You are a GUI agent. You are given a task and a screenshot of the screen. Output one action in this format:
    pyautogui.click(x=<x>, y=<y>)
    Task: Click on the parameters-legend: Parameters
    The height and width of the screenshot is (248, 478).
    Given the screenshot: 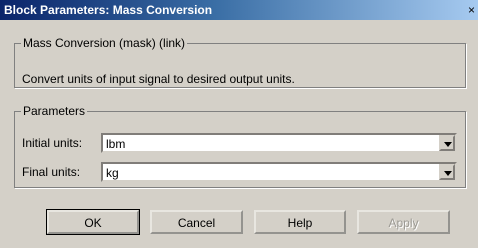 What is the action you would take?
    pyautogui.click(x=54, y=111)
    